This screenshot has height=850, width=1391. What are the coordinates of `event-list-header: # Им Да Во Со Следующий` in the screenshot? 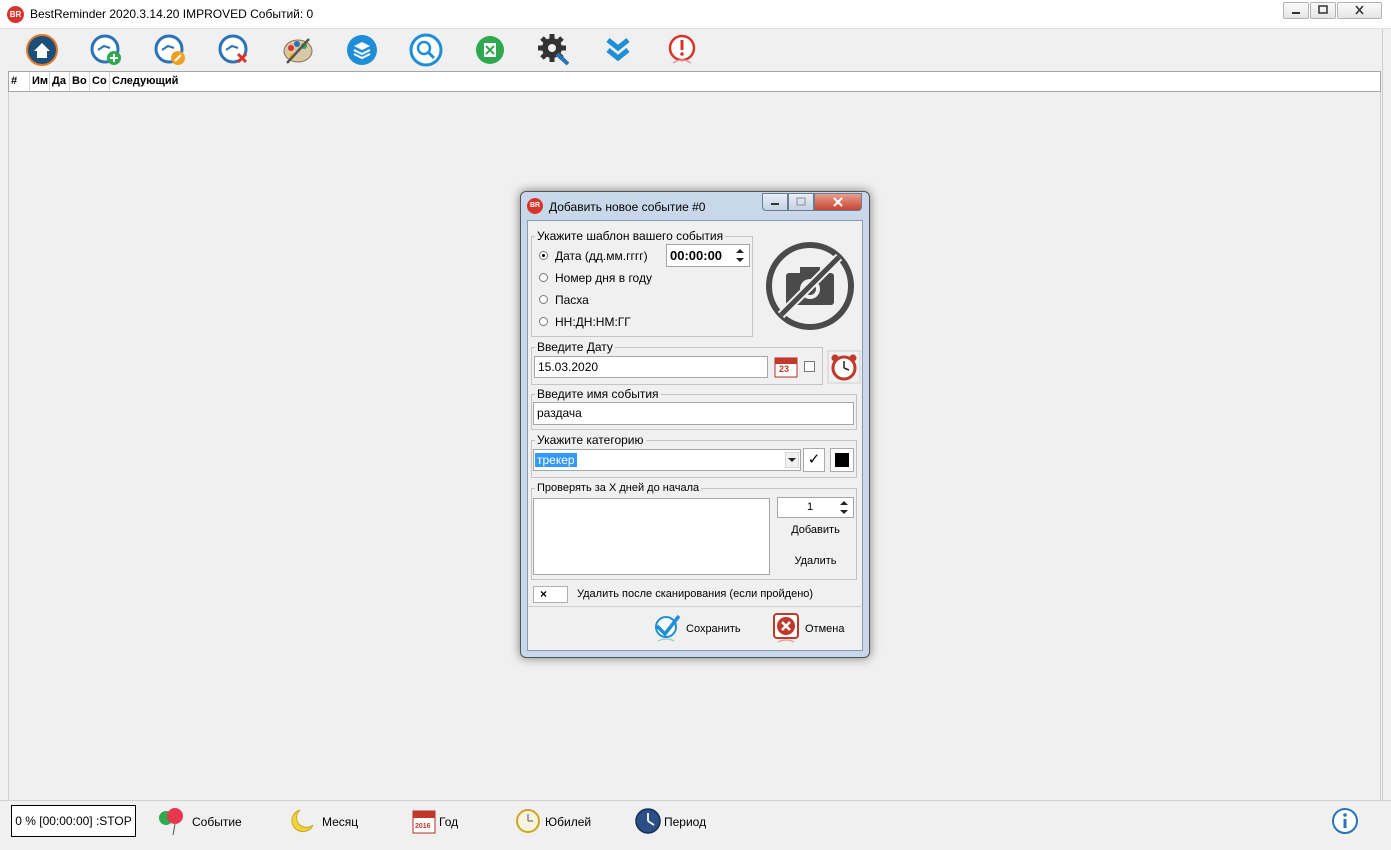 It's located at (694, 81).